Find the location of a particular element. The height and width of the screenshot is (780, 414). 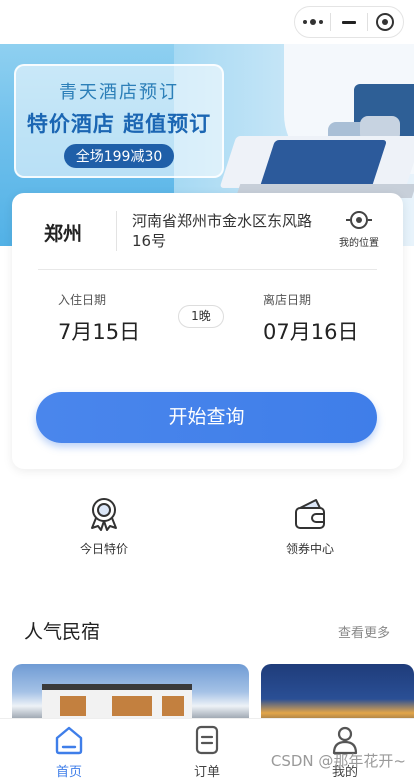

tab-orders-label: 订单 is located at coordinates (206, 772).